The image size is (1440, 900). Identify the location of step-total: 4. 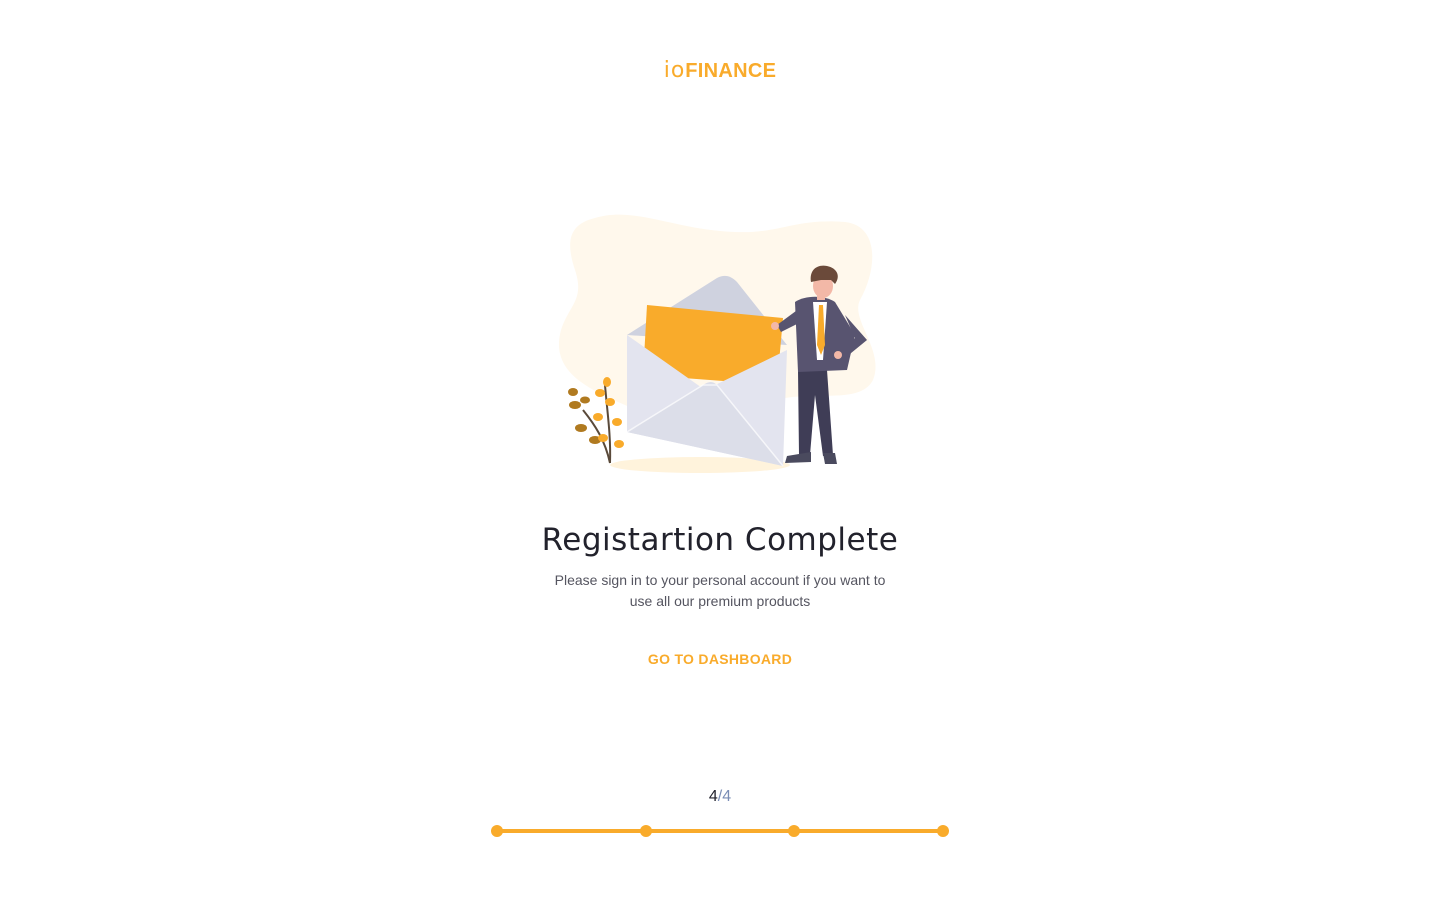
(727, 796).